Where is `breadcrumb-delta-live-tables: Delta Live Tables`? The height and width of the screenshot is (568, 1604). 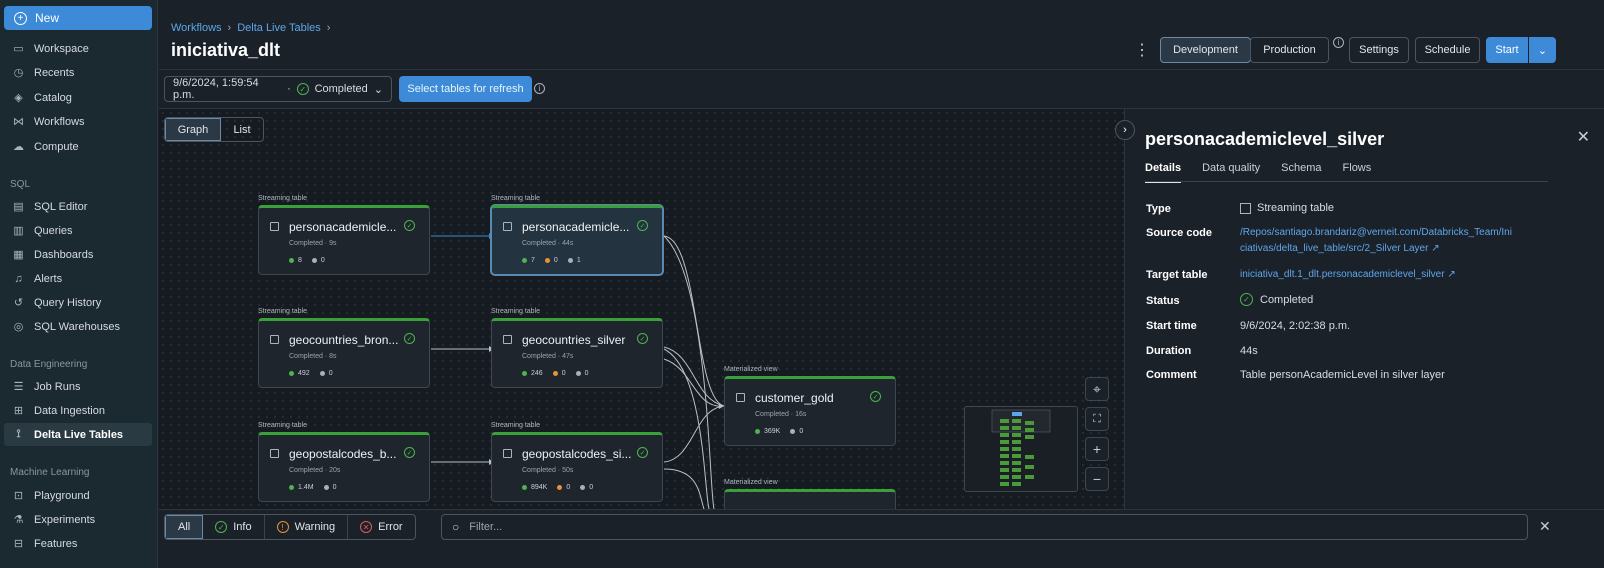 breadcrumb-delta-live-tables: Delta Live Tables is located at coordinates (279, 28).